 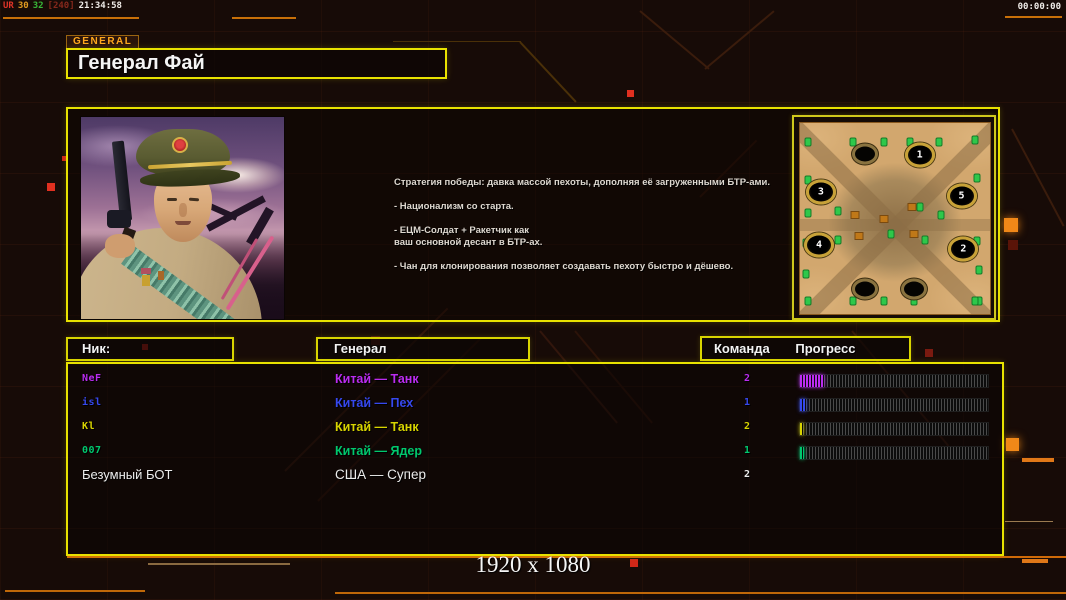 What do you see at coordinates (535, 380) in the screenshot?
I see `player-row: NeF Китай — Танк 2` at bounding box center [535, 380].